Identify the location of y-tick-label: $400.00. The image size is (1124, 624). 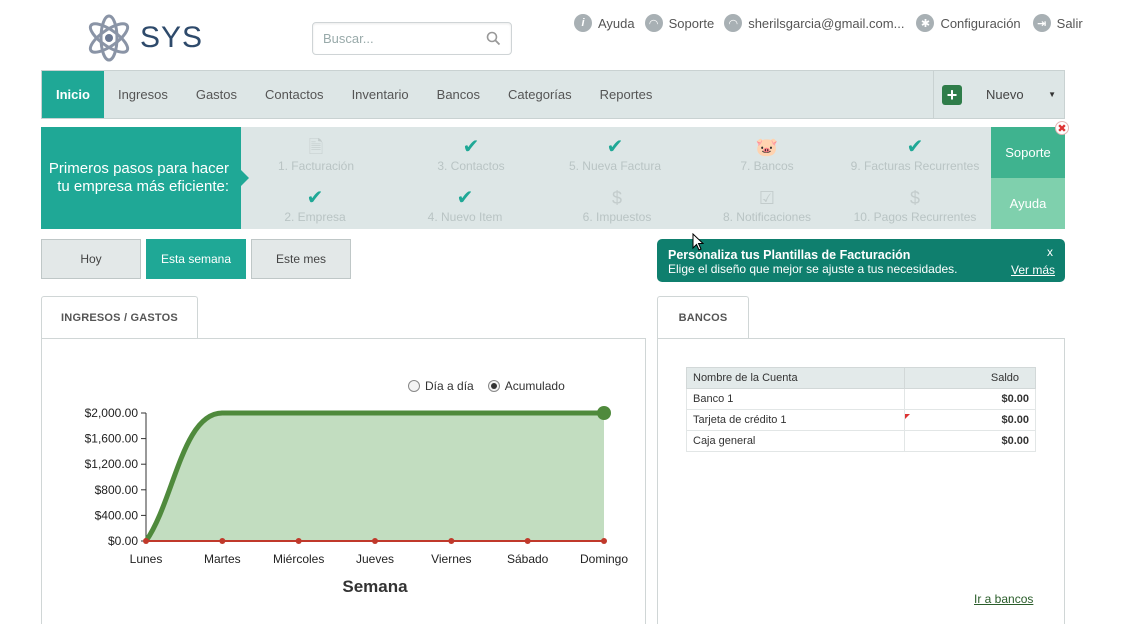
(117, 515).